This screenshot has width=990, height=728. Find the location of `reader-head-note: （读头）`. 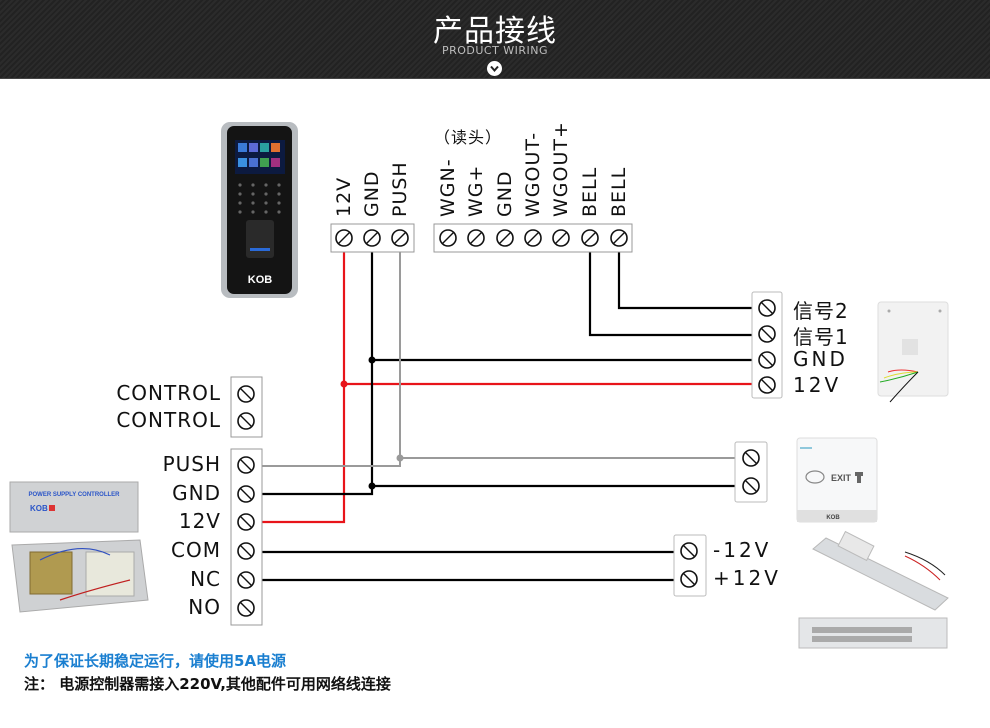

reader-head-note: （读头） is located at coordinates (468, 137).